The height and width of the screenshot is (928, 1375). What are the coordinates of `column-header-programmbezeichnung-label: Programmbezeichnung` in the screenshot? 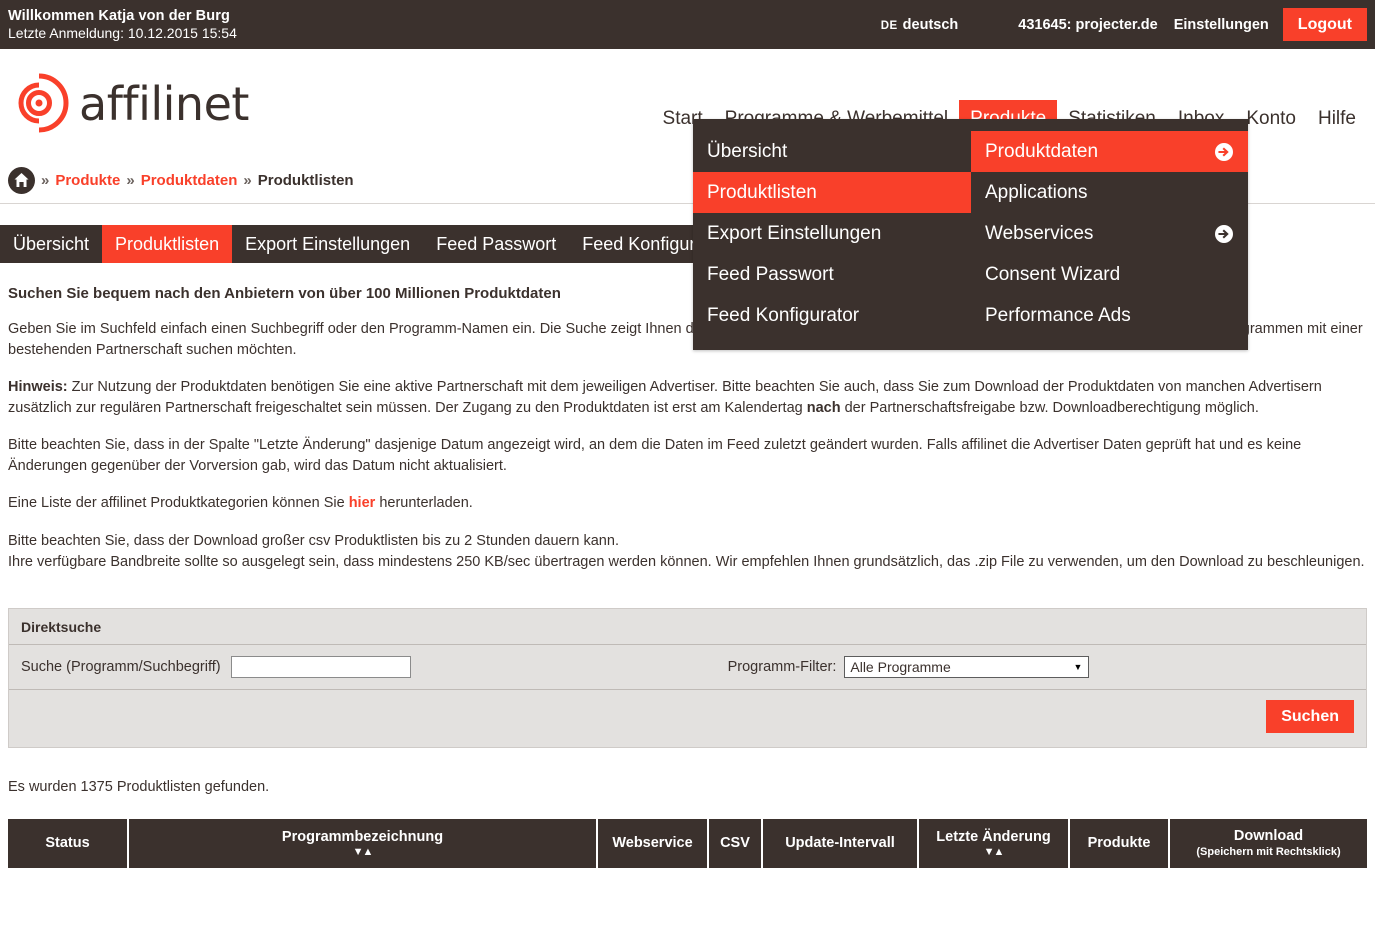 It's located at (362, 836).